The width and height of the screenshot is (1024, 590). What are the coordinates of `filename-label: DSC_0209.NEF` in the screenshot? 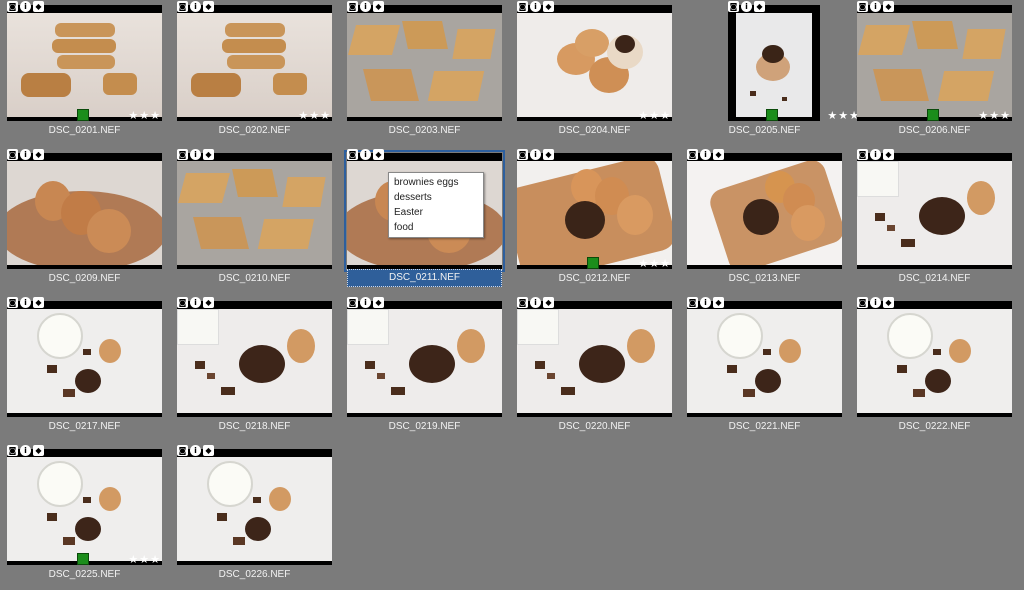 It's located at (84, 278).